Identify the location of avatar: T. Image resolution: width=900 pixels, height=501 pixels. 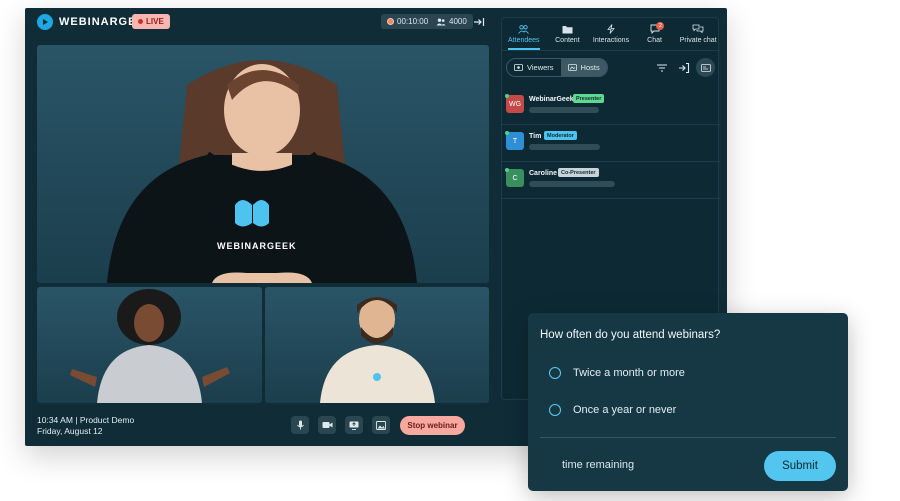
(515, 141).